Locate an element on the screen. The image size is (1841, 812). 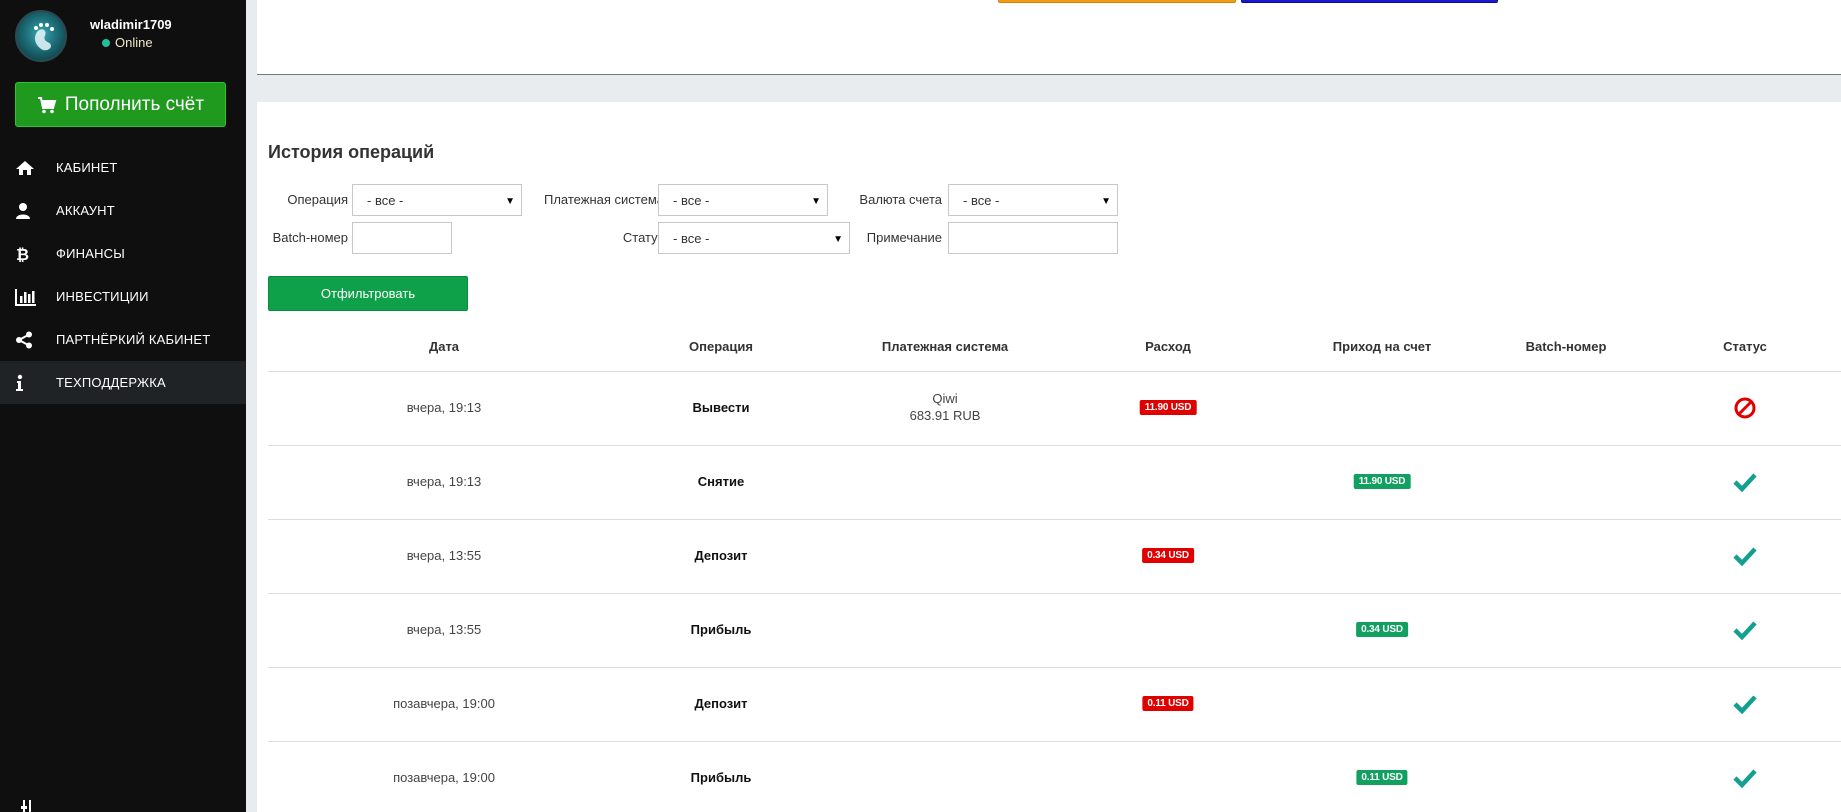
sidebar-item-partner: ПАРТНЁРКИЙ КАБИНЕТ is located at coordinates (123, 339).